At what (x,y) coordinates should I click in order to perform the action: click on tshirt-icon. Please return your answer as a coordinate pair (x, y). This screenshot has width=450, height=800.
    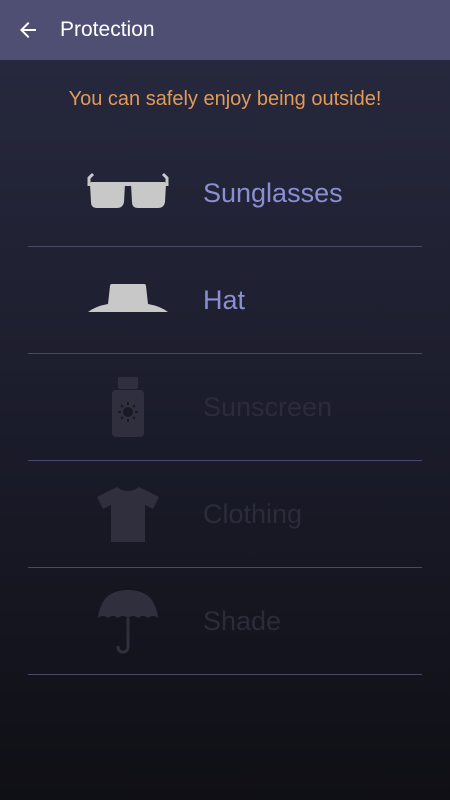
    Looking at the image, I should click on (128, 514).